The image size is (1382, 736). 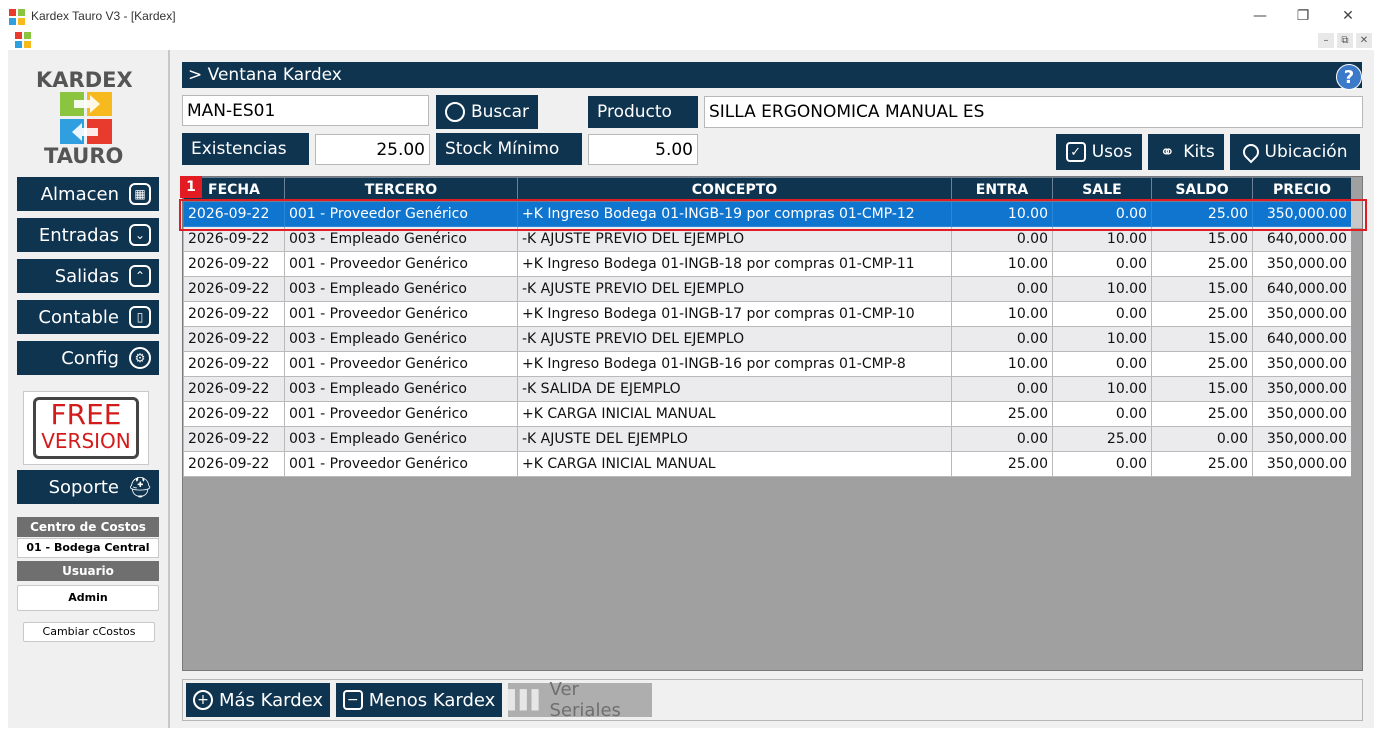 I want to click on minus-square-icon: −, so click(x=352, y=700).